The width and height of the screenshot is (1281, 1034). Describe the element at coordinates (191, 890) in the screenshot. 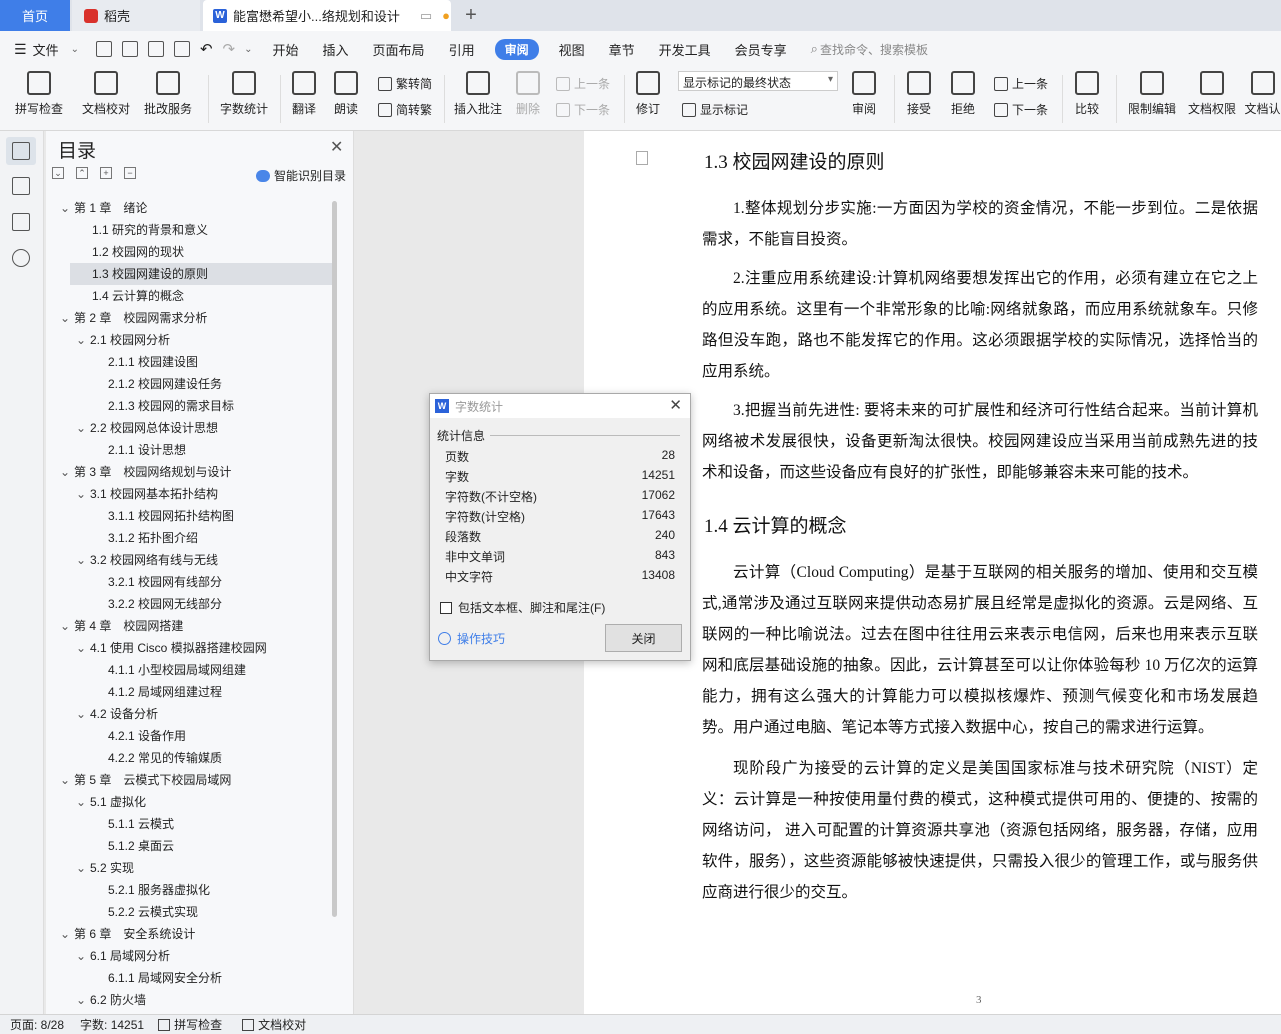

I see `toc-item: 5.2.1 服务器虚拟化` at that location.